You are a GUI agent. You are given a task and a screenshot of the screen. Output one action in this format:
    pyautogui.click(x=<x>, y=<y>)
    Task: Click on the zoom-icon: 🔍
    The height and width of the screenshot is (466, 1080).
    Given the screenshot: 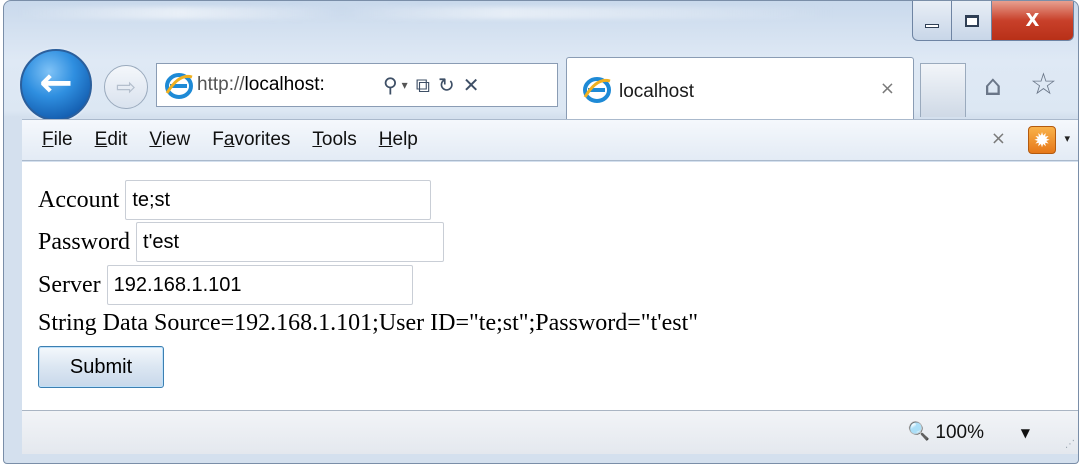 What is the action you would take?
    pyautogui.click(x=919, y=431)
    